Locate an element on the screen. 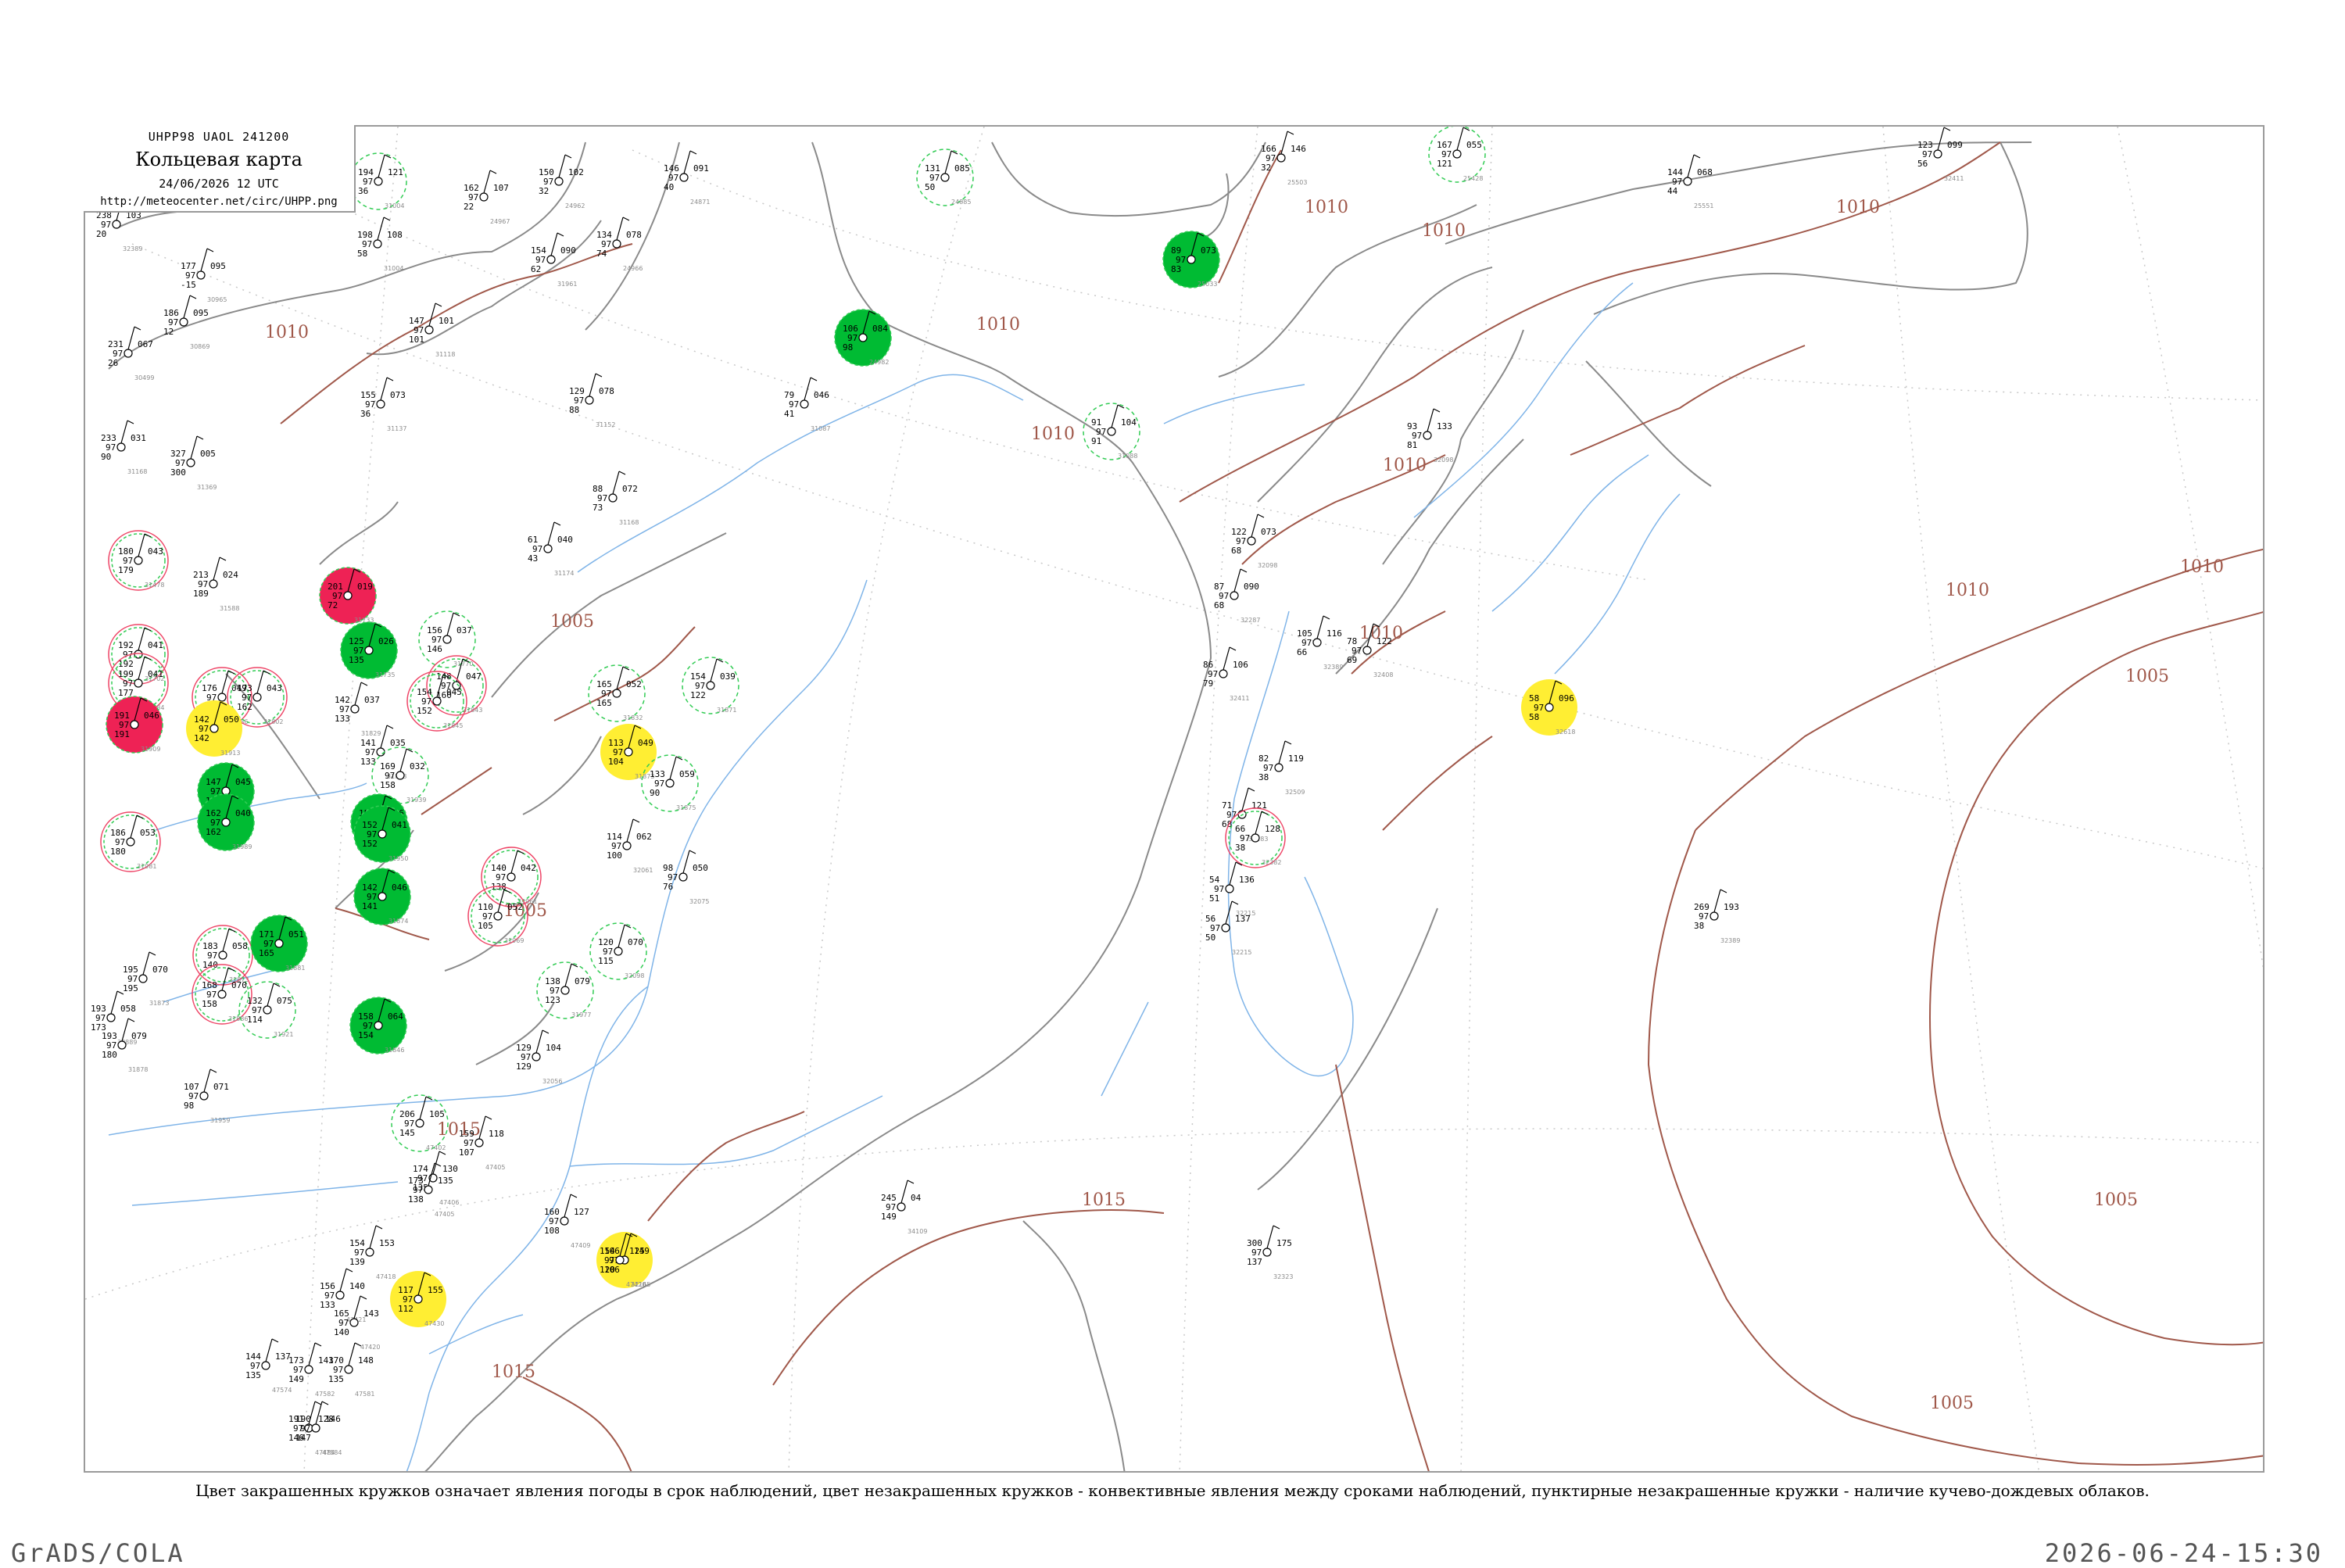  station-plot: 54975113632215 is located at coordinates (1232, 889).